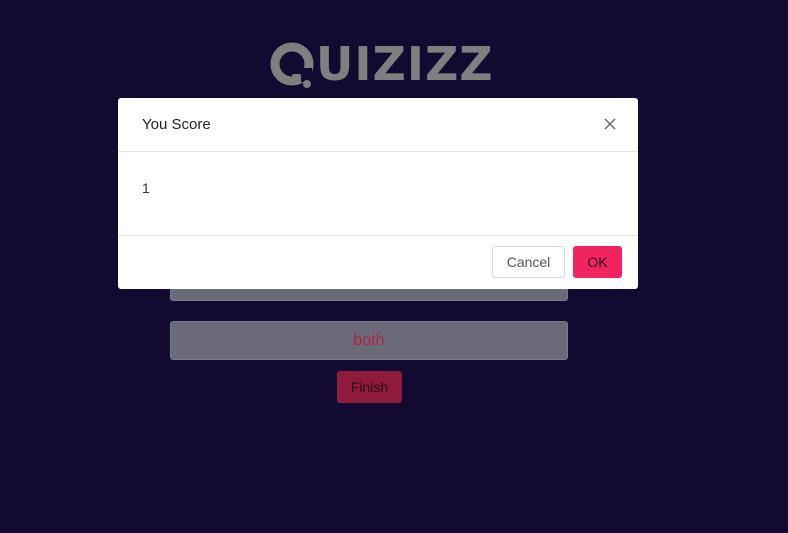 Image resolution: width=788 pixels, height=533 pixels. What do you see at coordinates (405, 64) in the screenshot?
I see `logo-text: UIZIZZ` at bounding box center [405, 64].